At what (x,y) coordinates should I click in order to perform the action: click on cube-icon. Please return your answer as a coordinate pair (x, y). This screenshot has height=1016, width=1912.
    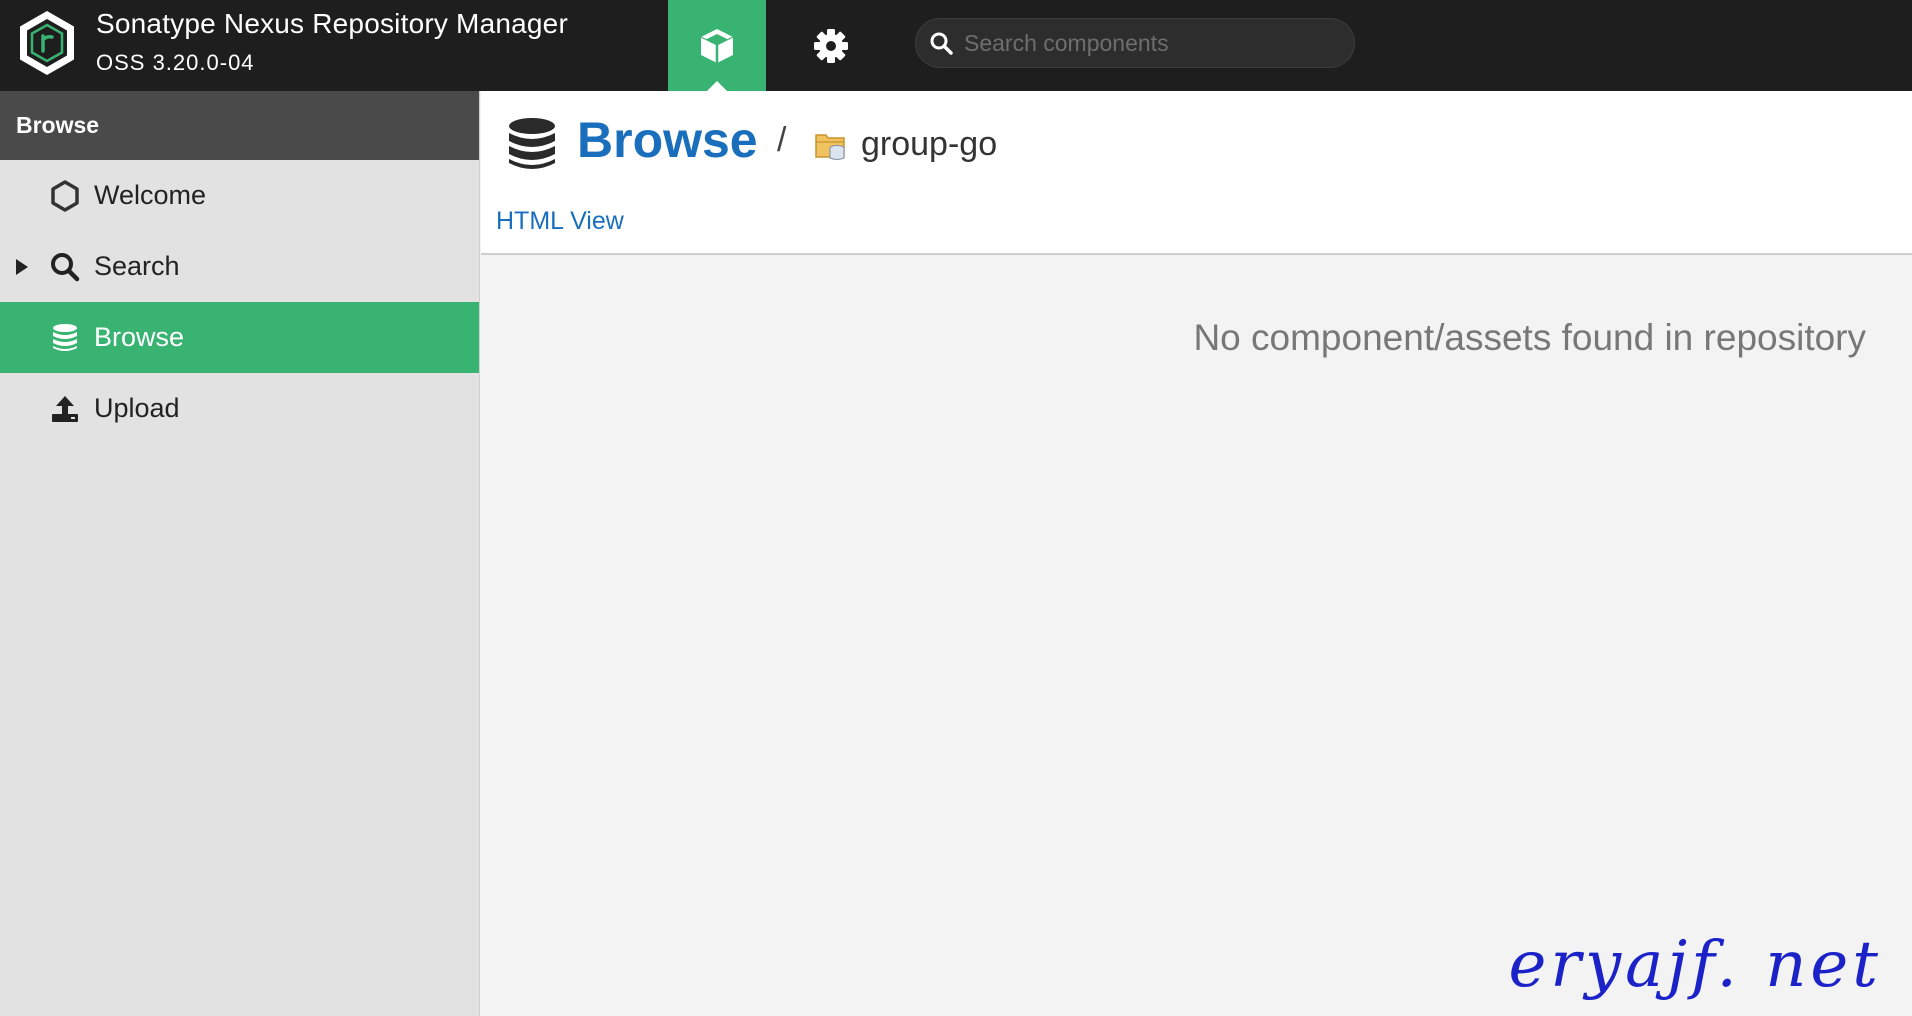
    Looking at the image, I should click on (717, 45).